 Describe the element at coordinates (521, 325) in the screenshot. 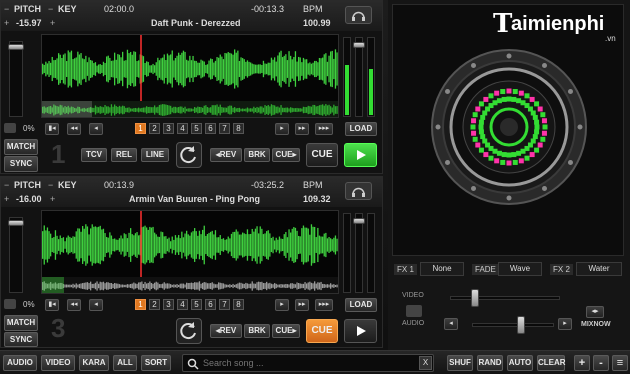

I see `audio-crossfader-handle` at that location.